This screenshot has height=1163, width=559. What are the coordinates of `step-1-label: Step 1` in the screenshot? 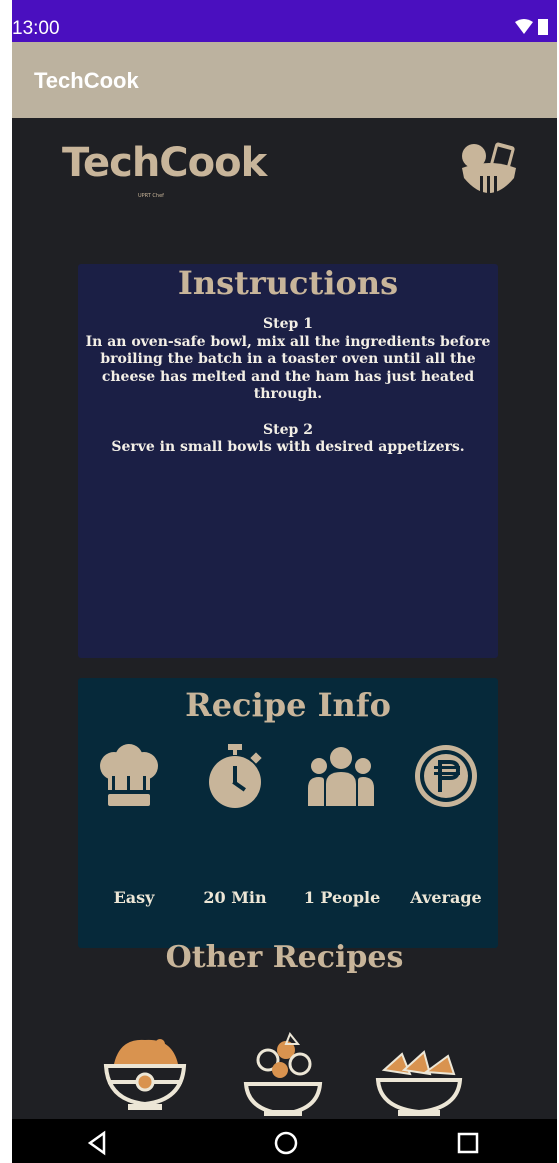 It's located at (288, 324).